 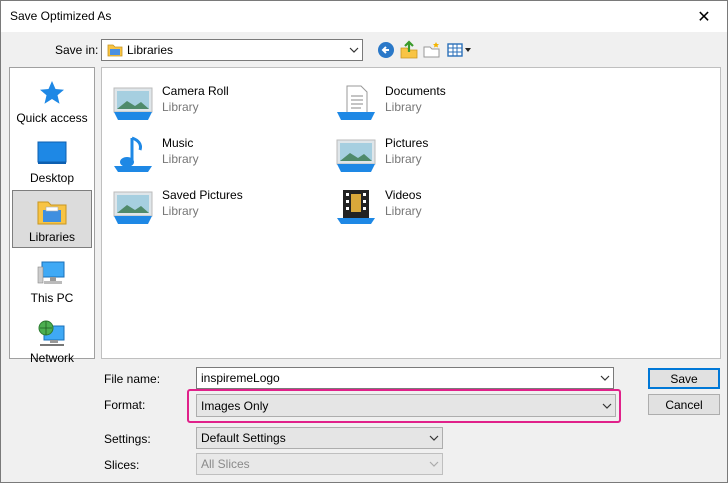 I want to click on new-folder-icon, so click(x=432, y=50).